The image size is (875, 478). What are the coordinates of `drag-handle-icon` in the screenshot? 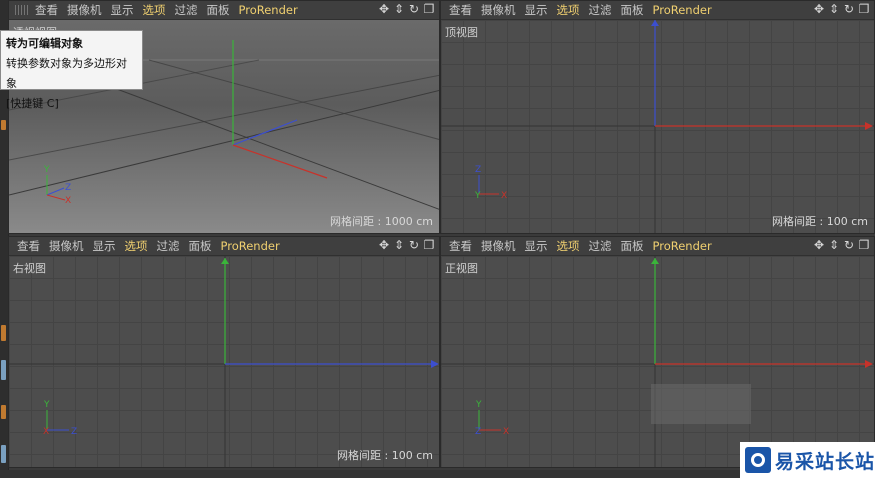 It's located at (22, 10).